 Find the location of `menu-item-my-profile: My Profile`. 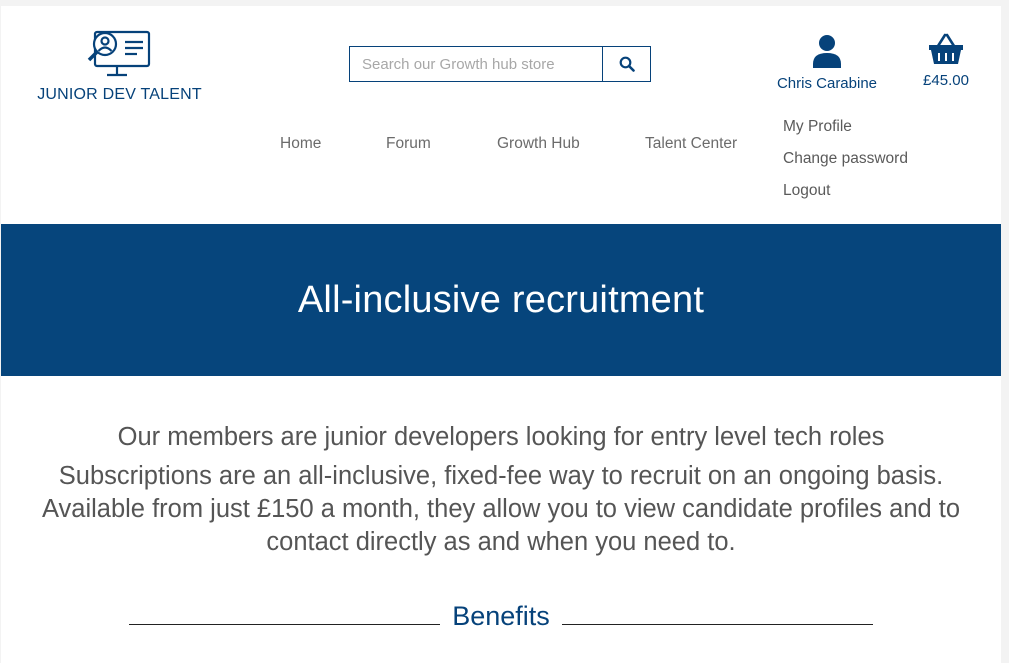

menu-item-my-profile: My Profile is located at coordinates (845, 134).